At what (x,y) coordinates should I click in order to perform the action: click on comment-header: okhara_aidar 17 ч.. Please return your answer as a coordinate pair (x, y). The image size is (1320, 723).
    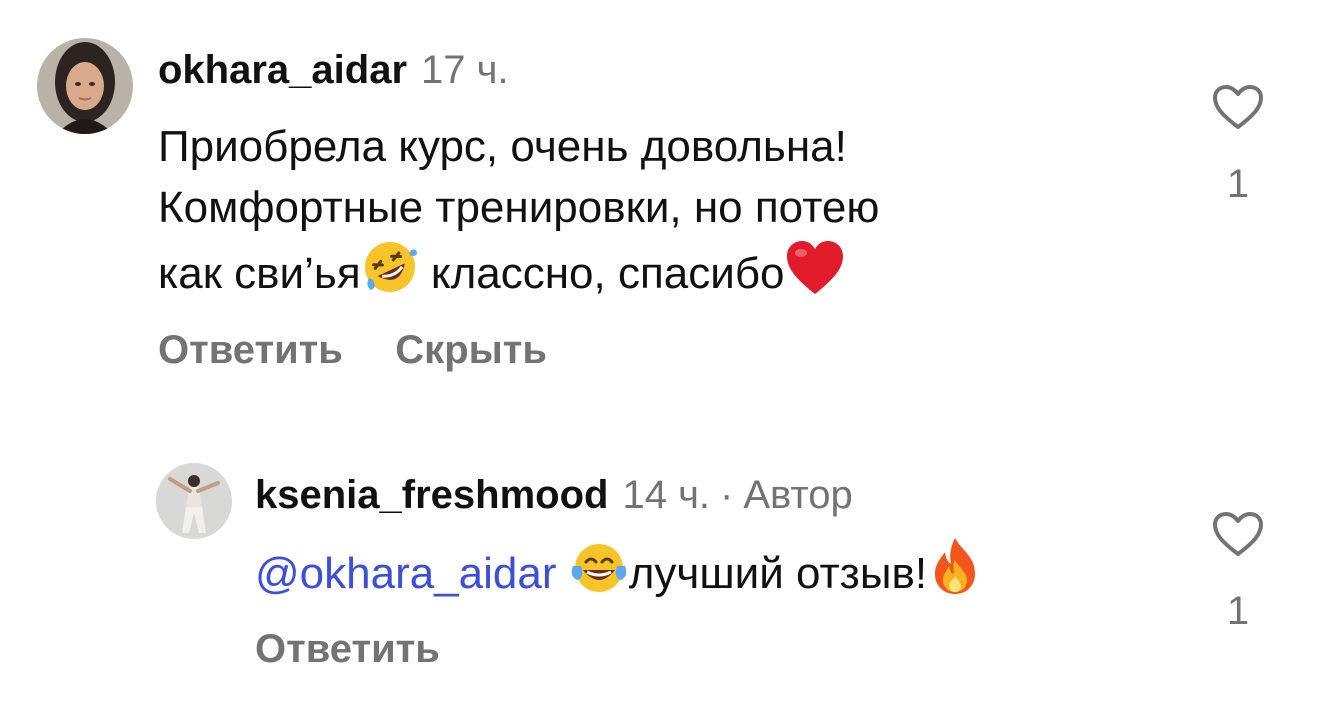
    Looking at the image, I should click on (333, 70).